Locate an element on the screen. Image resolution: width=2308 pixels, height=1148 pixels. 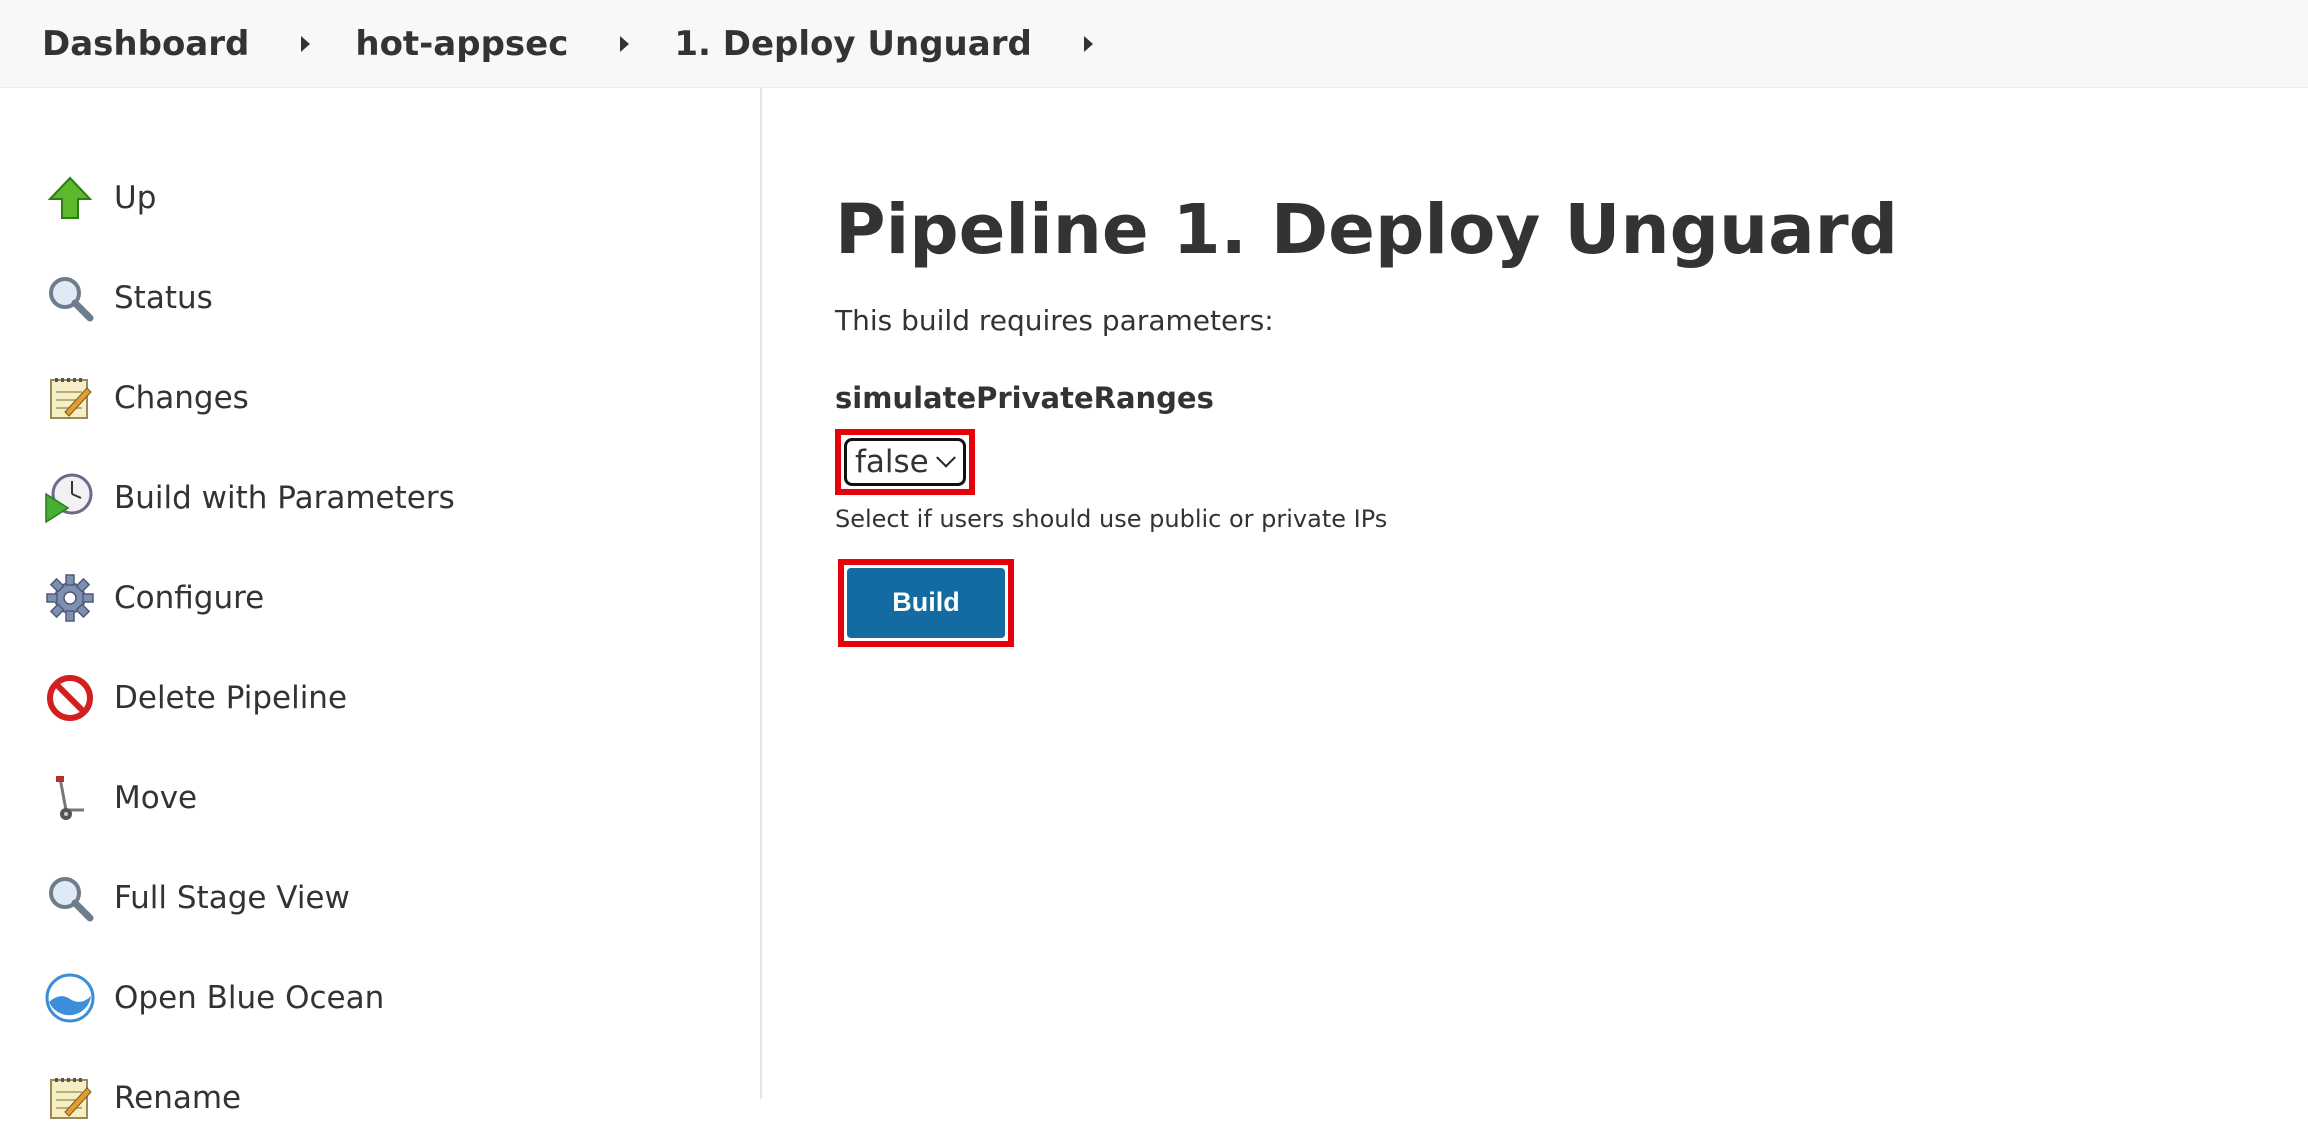
build-button-highlight: Build is located at coordinates (926, 602).